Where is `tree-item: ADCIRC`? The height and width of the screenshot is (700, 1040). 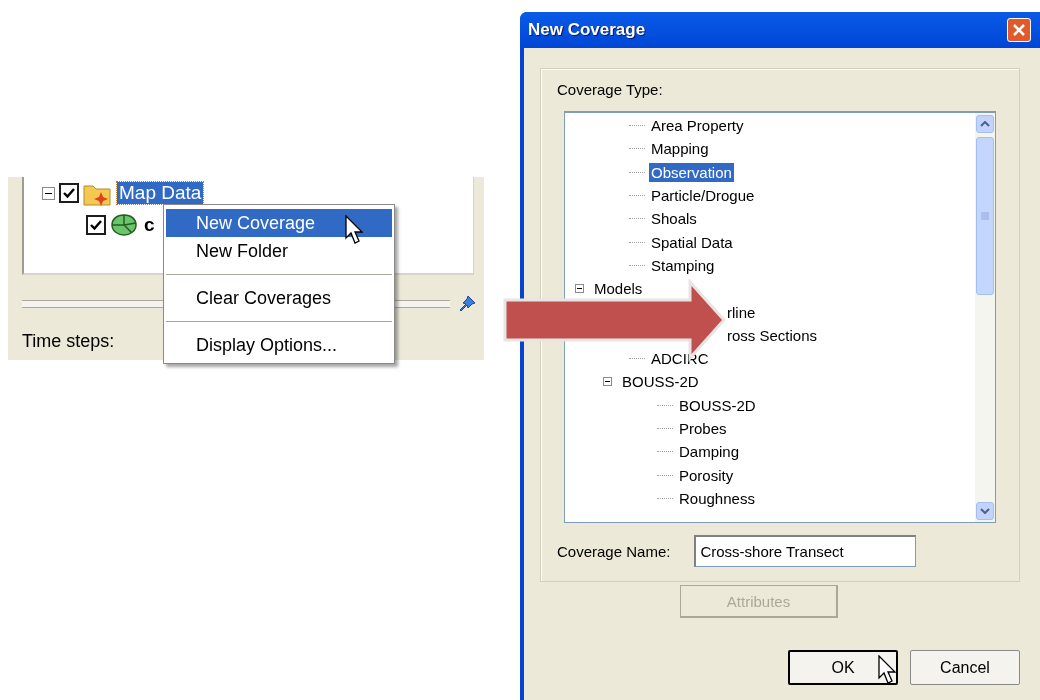
tree-item: ADCIRC is located at coordinates (680, 359).